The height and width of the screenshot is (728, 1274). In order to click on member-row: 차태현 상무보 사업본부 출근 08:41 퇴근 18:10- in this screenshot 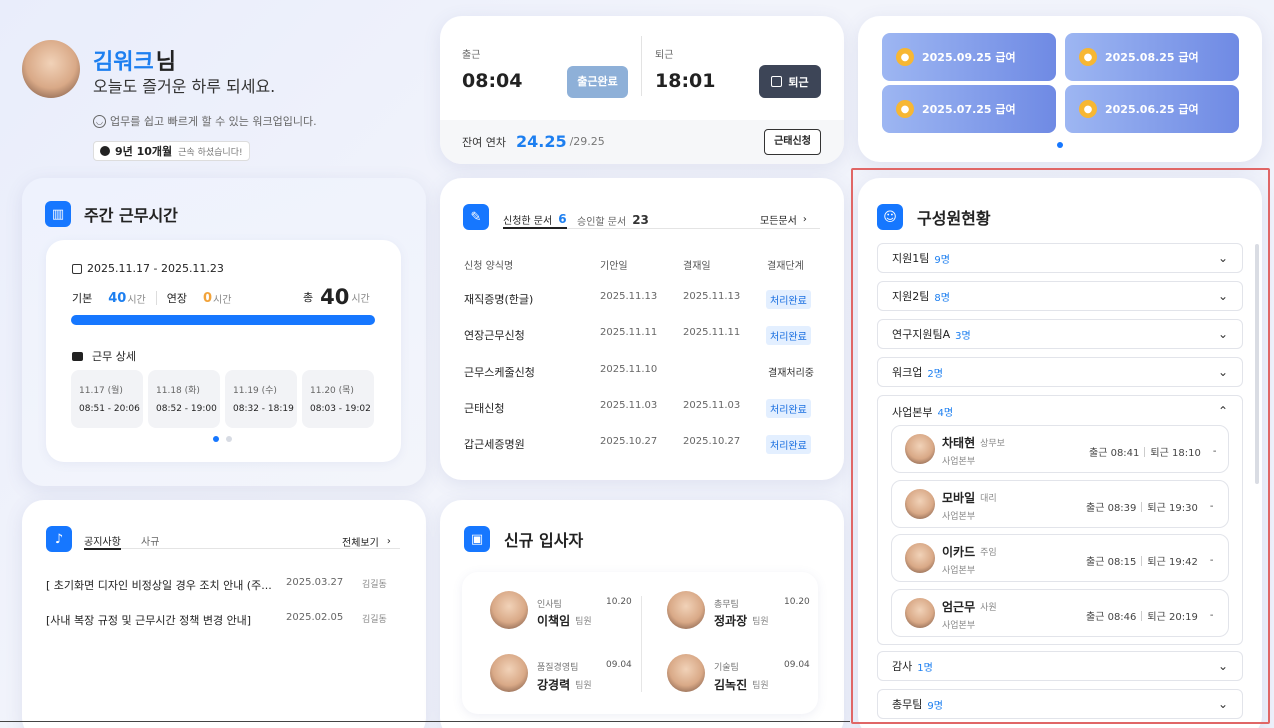, I will do `click(1060, 449)`.